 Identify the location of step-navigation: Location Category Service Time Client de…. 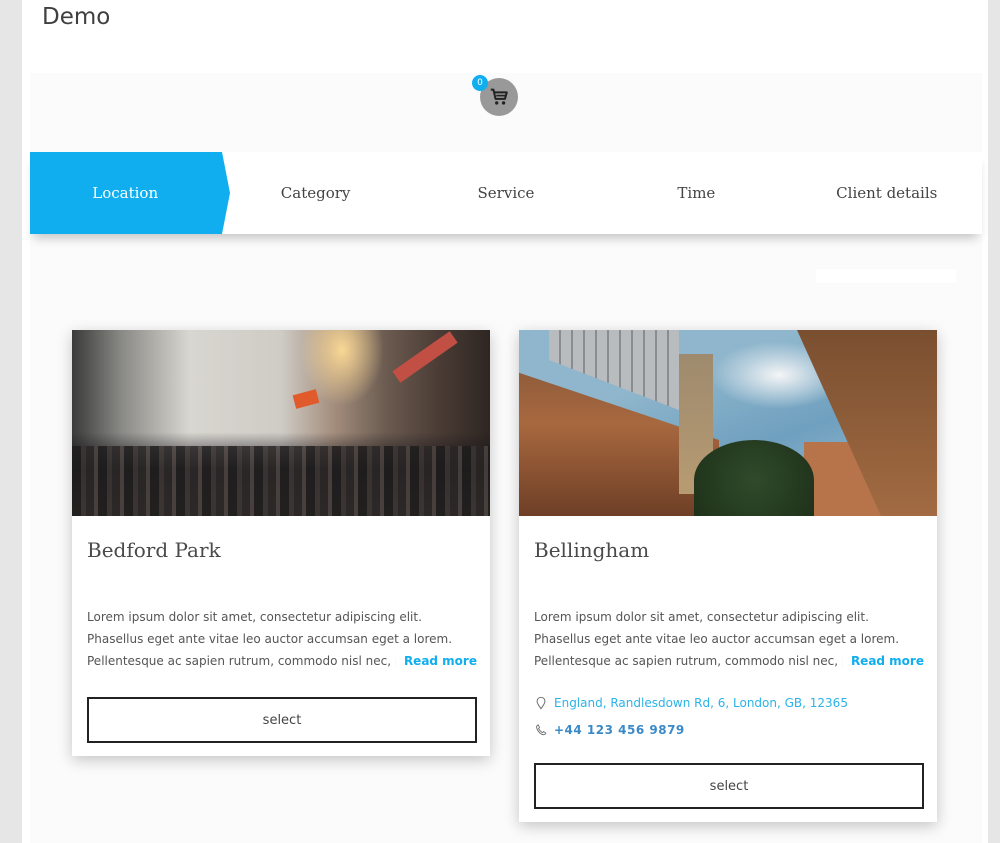
(506, 193).